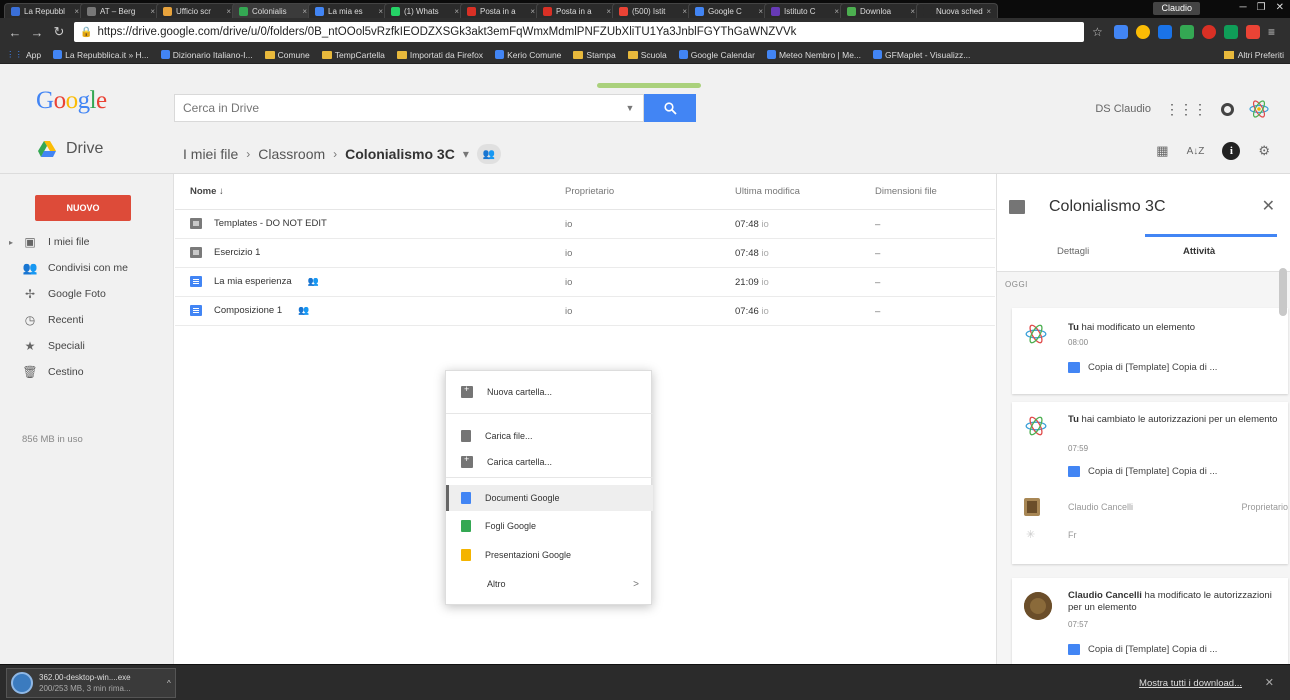  I want to click on browser-tab: La mia es ×, so click(349, 10).